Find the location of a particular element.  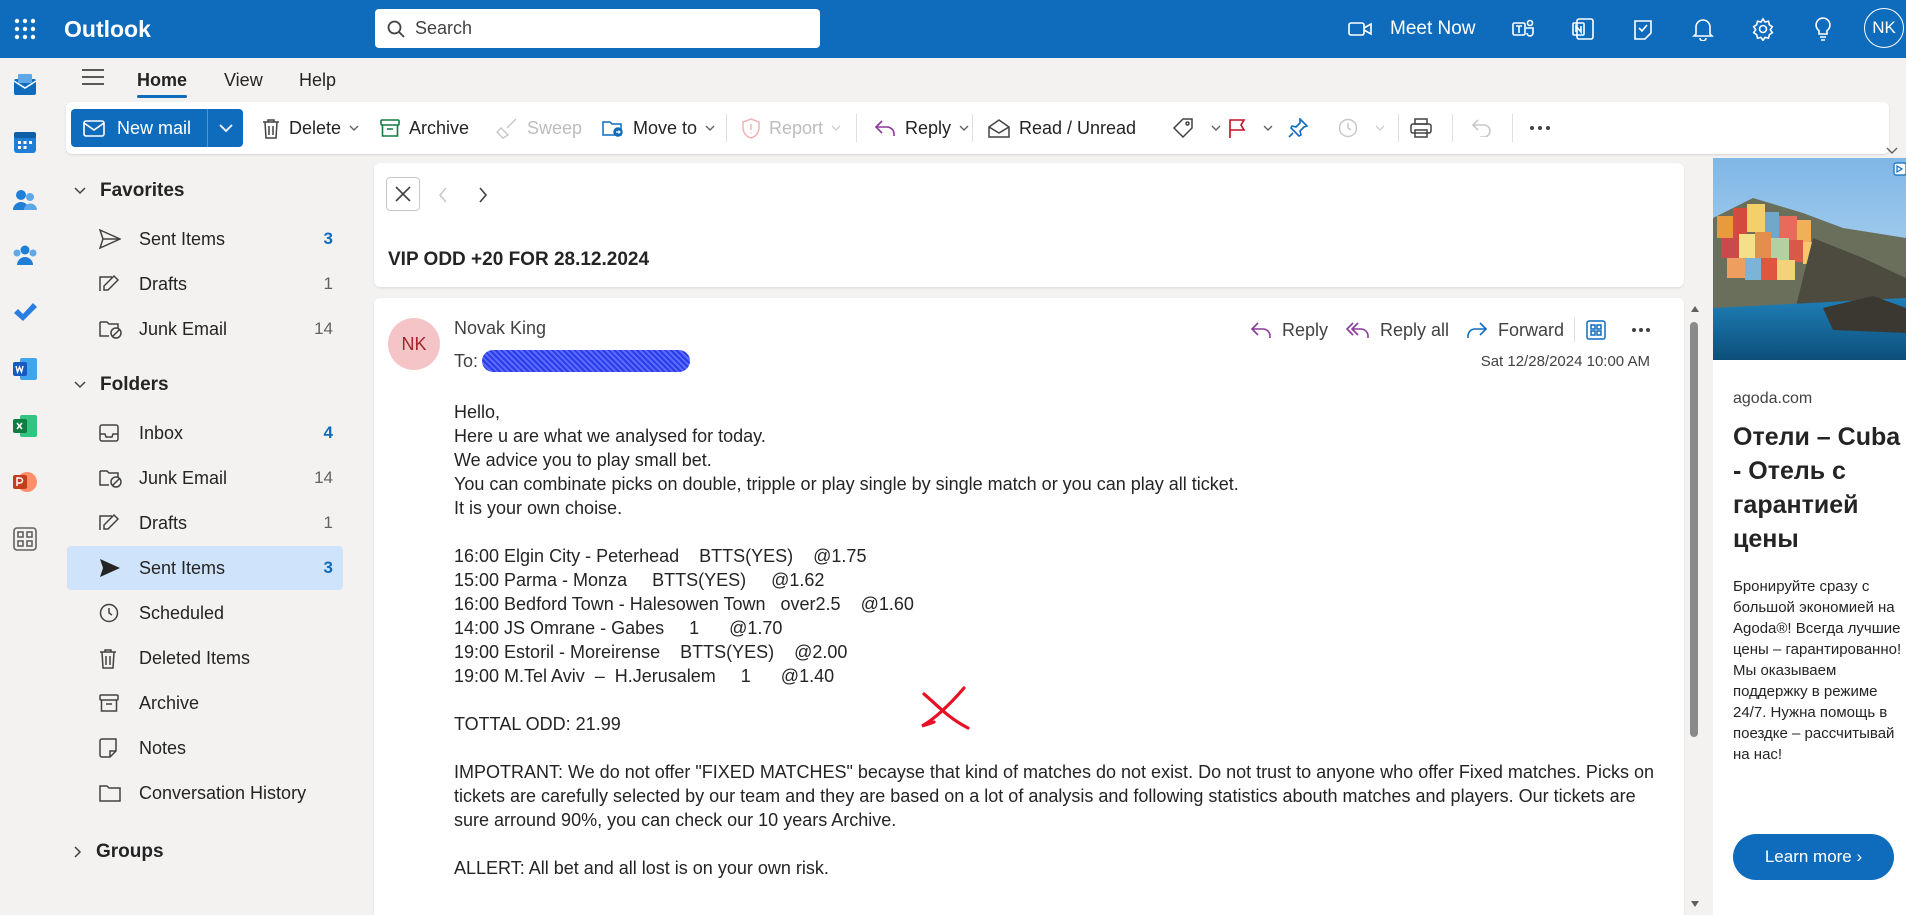

tab-view: View is located at coordinates (243, 80).